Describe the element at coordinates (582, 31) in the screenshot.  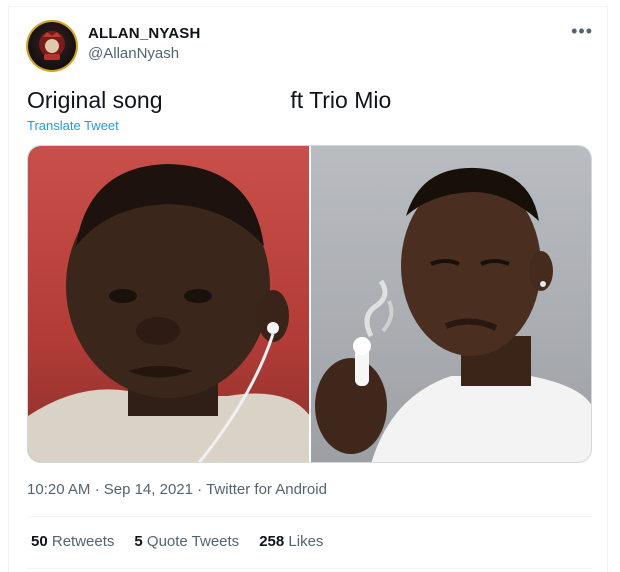
I see `more-options-icon: •••` at that location.